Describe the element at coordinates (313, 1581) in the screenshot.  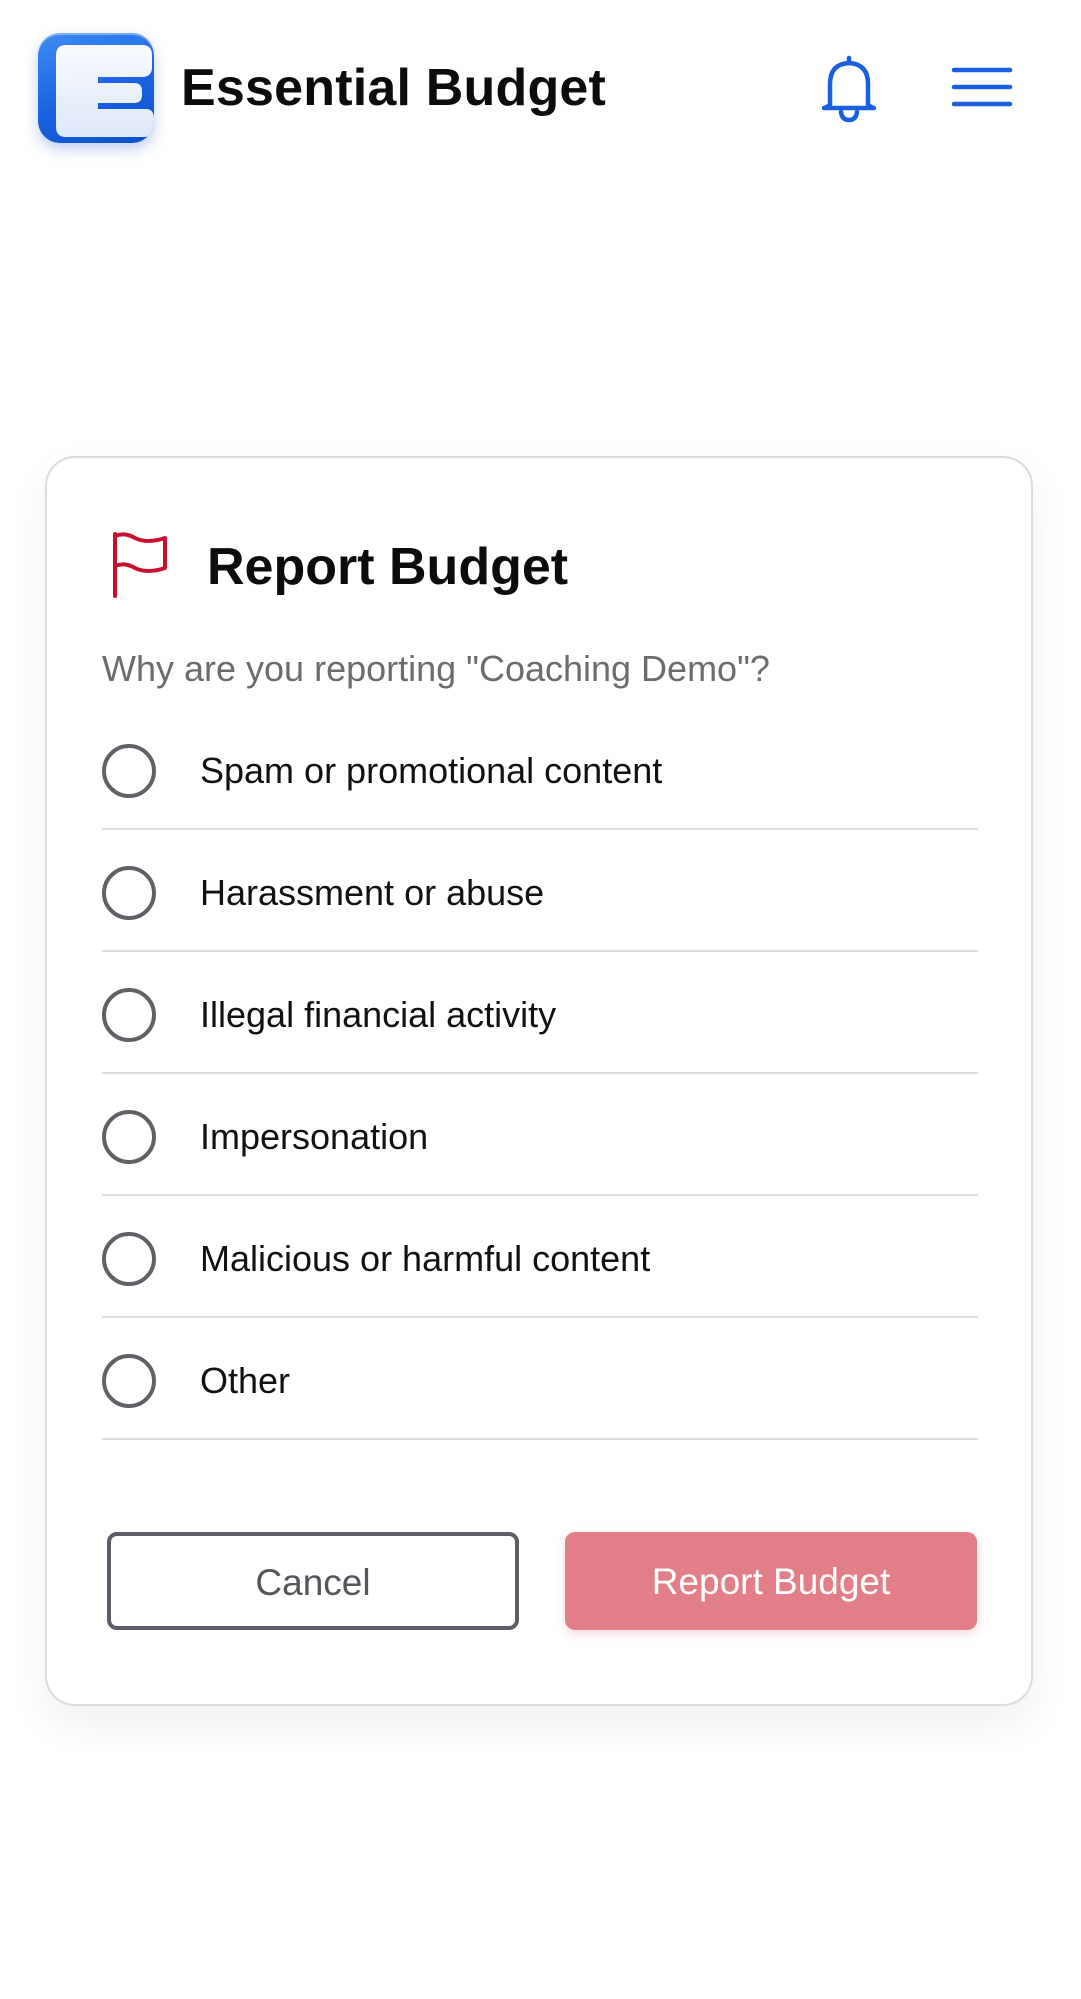
I see `cancel-button: Cancel` at that location.